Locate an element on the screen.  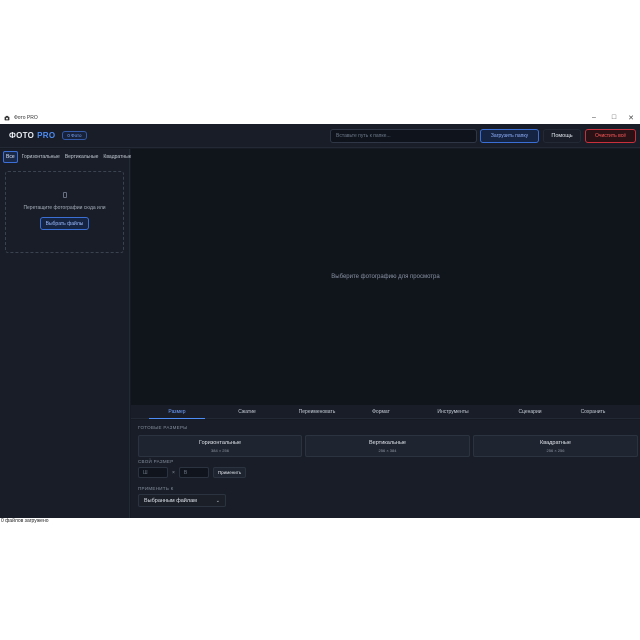
preset-size: 256 × 256 is located at coordinates (555, 450).